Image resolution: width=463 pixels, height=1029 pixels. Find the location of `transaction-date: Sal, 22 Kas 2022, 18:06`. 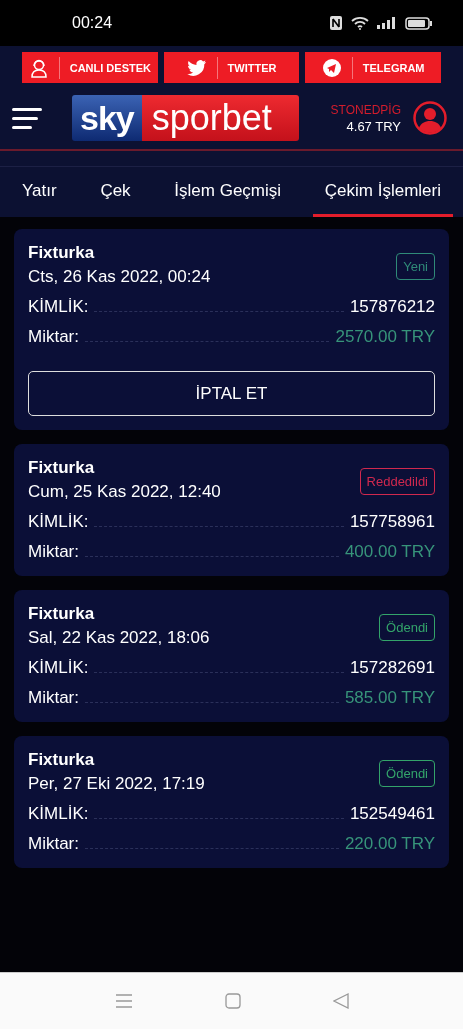

transaction-date: Sal, 22 Kas 2022, 18:06 is located at coordinates (119, 638).